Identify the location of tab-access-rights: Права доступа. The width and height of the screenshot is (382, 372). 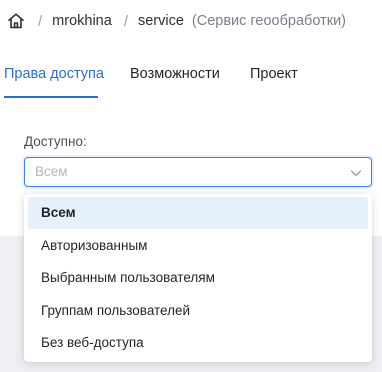
(54, 74).